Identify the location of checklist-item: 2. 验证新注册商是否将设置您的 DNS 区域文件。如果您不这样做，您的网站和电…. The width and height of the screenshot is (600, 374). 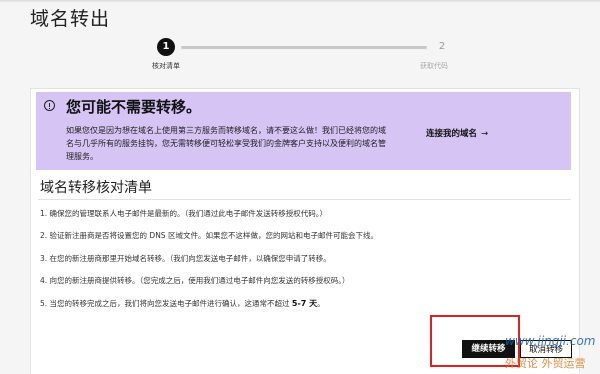
(209, 236).